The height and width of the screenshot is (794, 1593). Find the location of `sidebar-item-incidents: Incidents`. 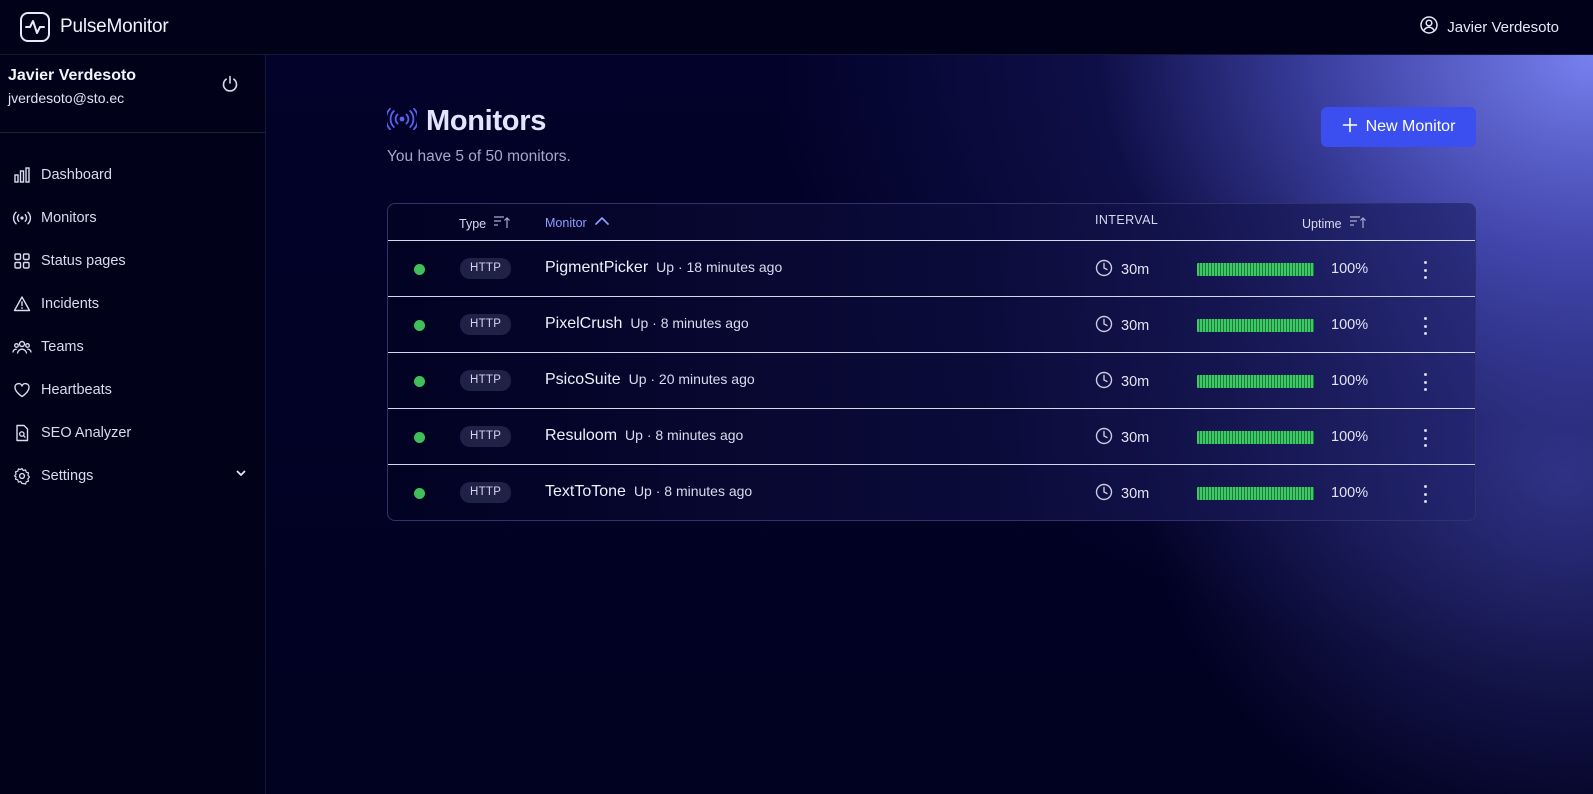

sidebar-item-incidents: Incidents is located at coordinates (132, 303).